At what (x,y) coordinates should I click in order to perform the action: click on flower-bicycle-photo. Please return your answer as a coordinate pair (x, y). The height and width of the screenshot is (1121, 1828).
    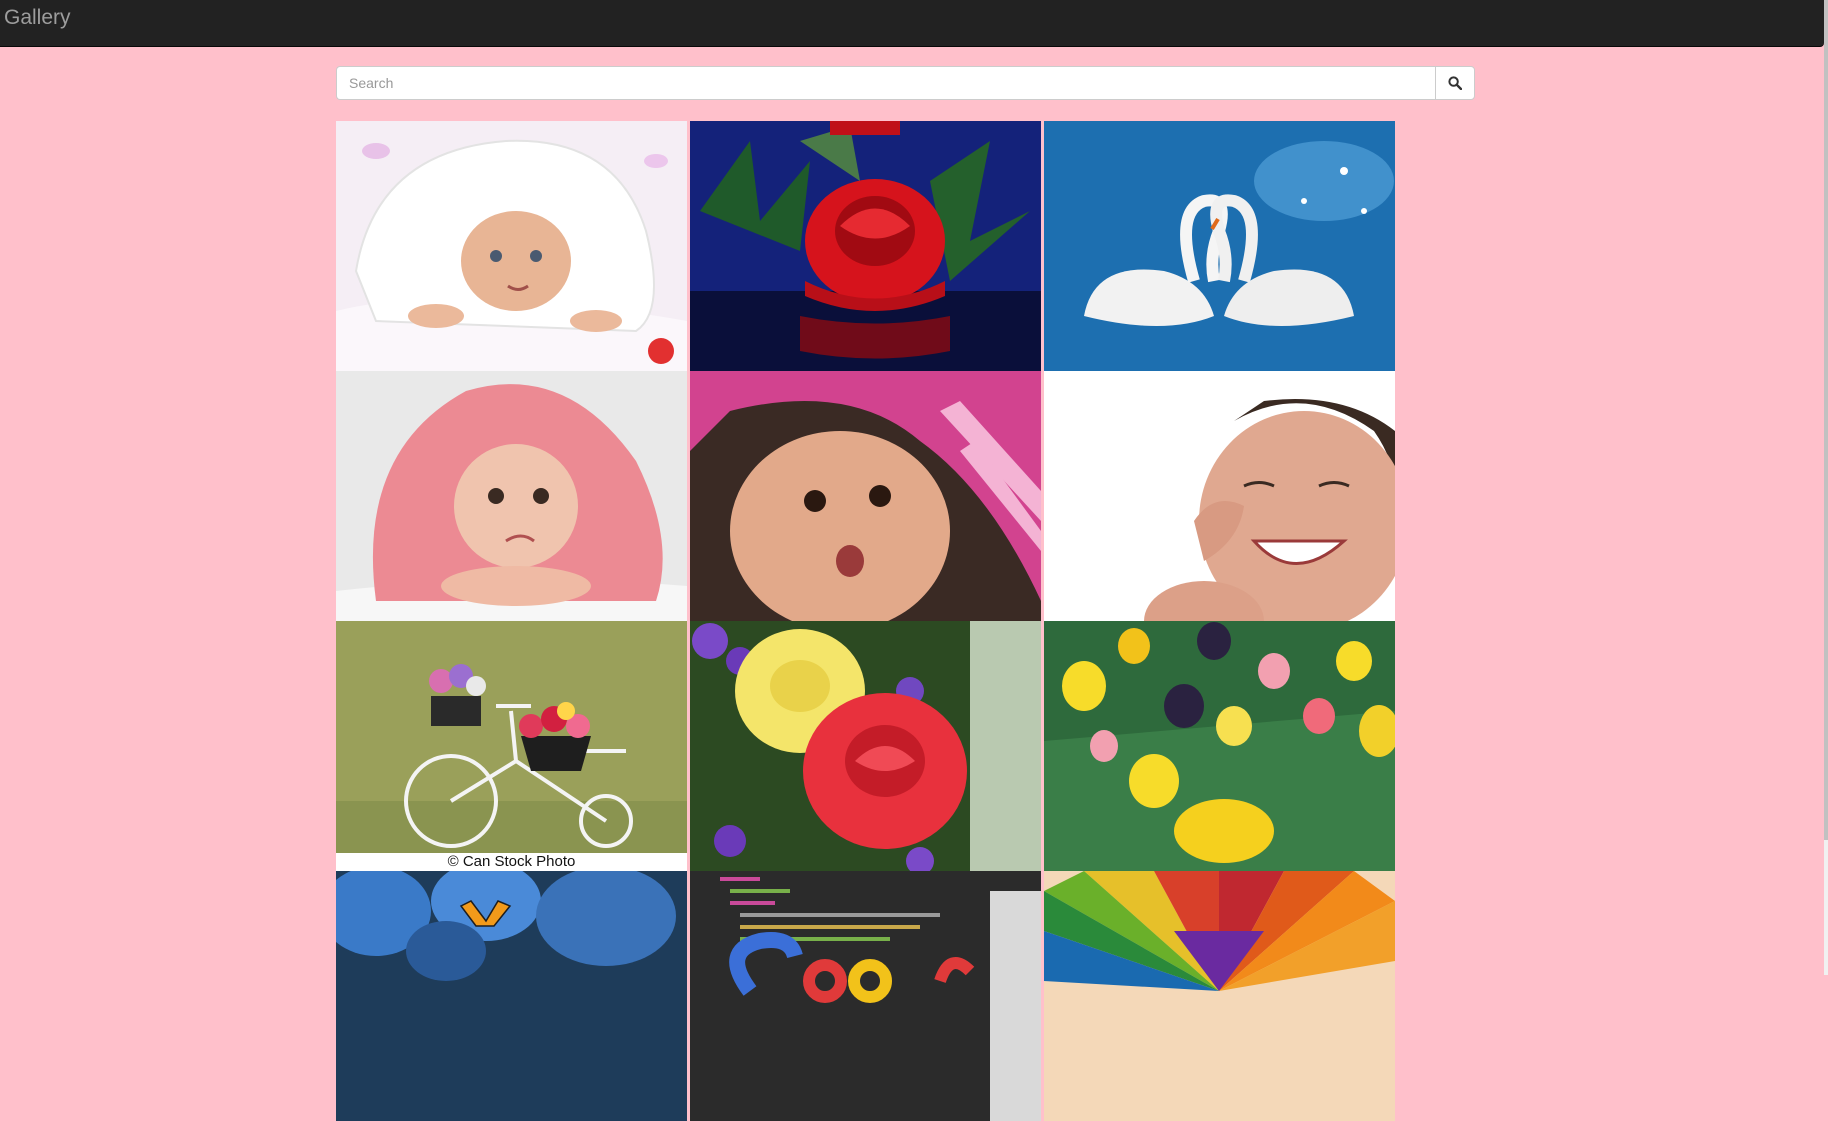
    Looking at the image, I should click on (511, 746).